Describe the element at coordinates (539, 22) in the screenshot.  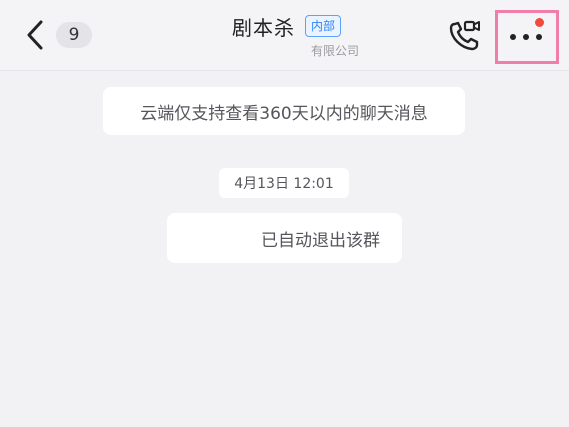
I see `notification-dot` at that location.